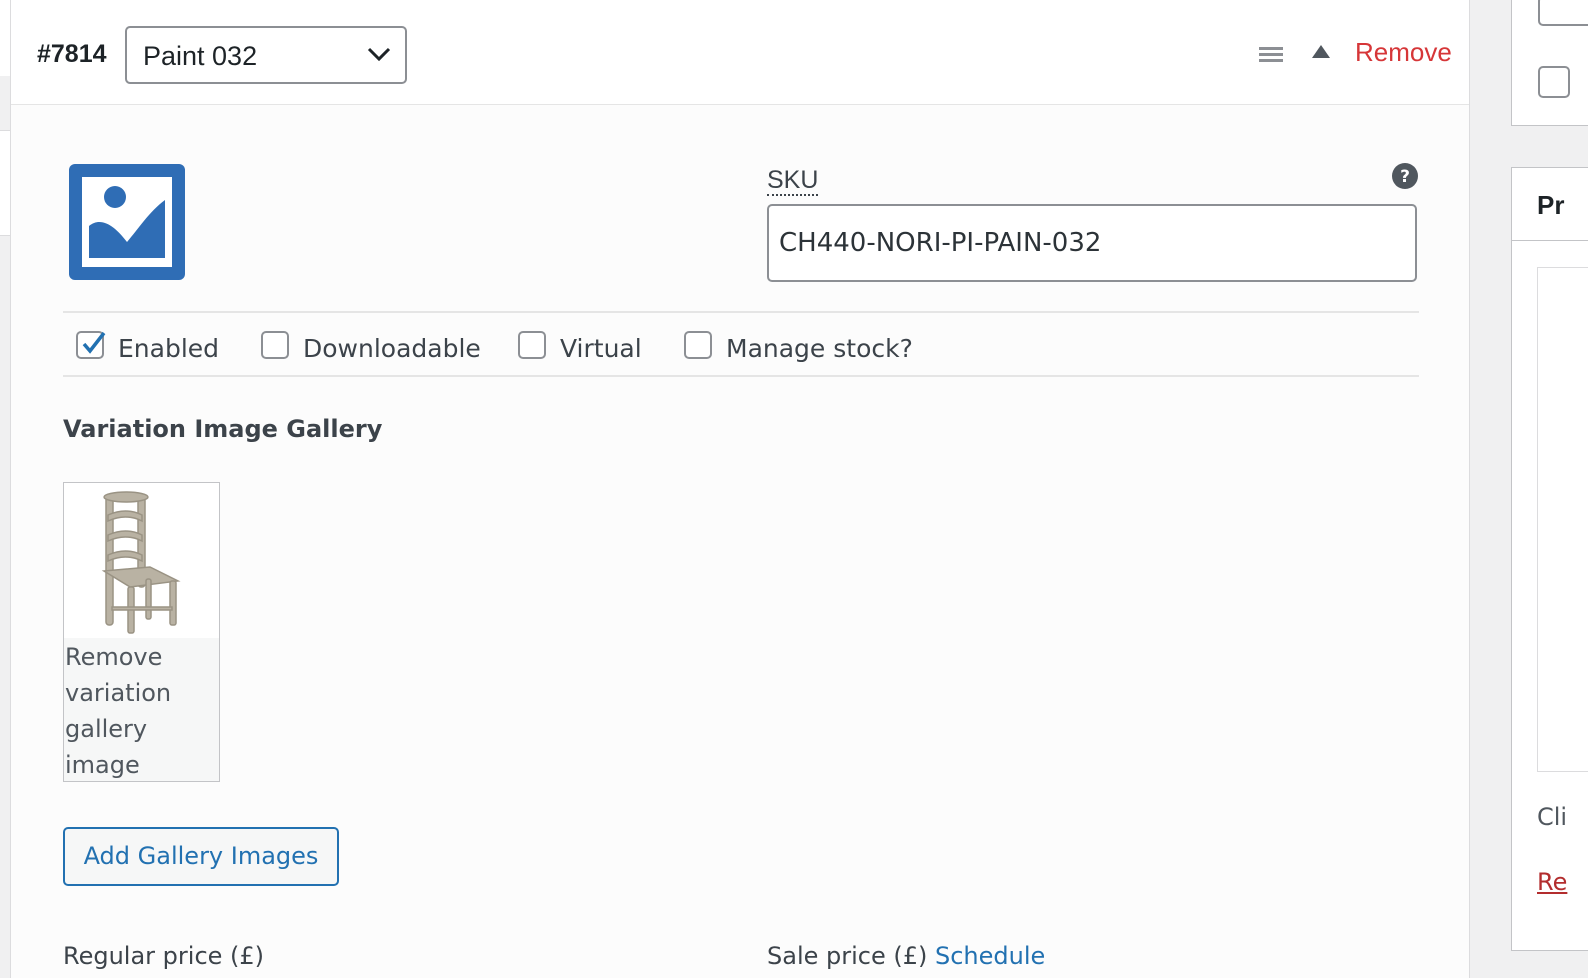  Describe the element at coordinates (1554, 82) in the screenshot. I see `sidebar-checkbox` at that location.